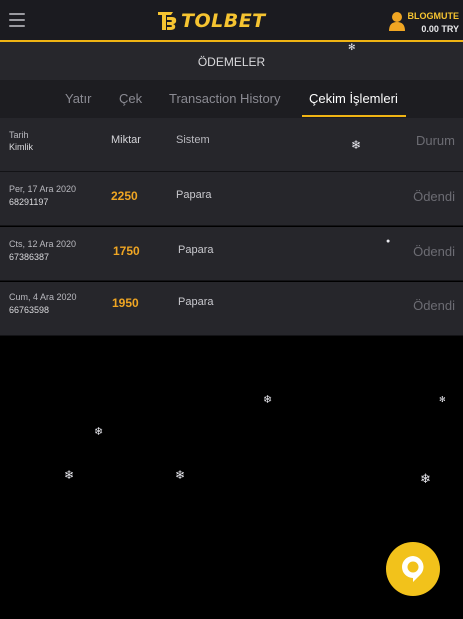 Image resolution: width=463 pixels, height=619 pixels. I want to click on live-chat-button, so click(413, 569).